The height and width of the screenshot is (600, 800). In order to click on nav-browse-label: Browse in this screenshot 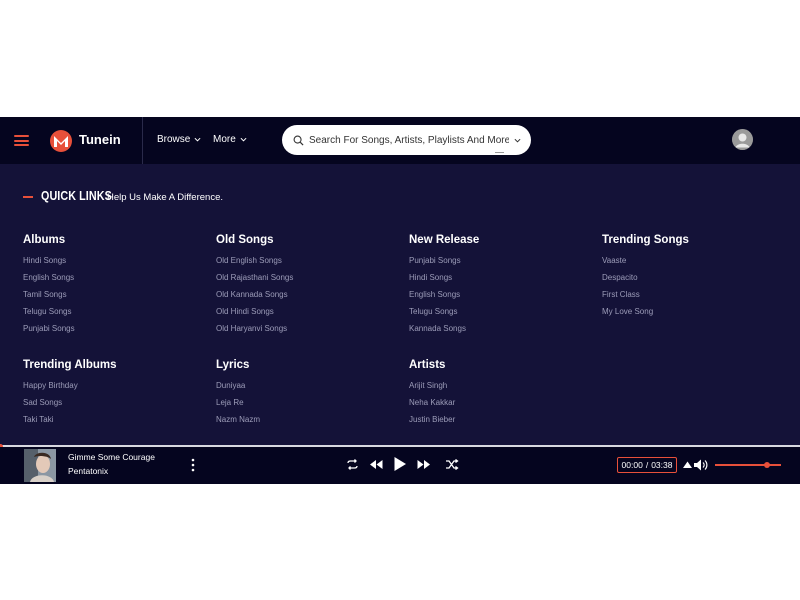, I will do `click(174, 139)`.